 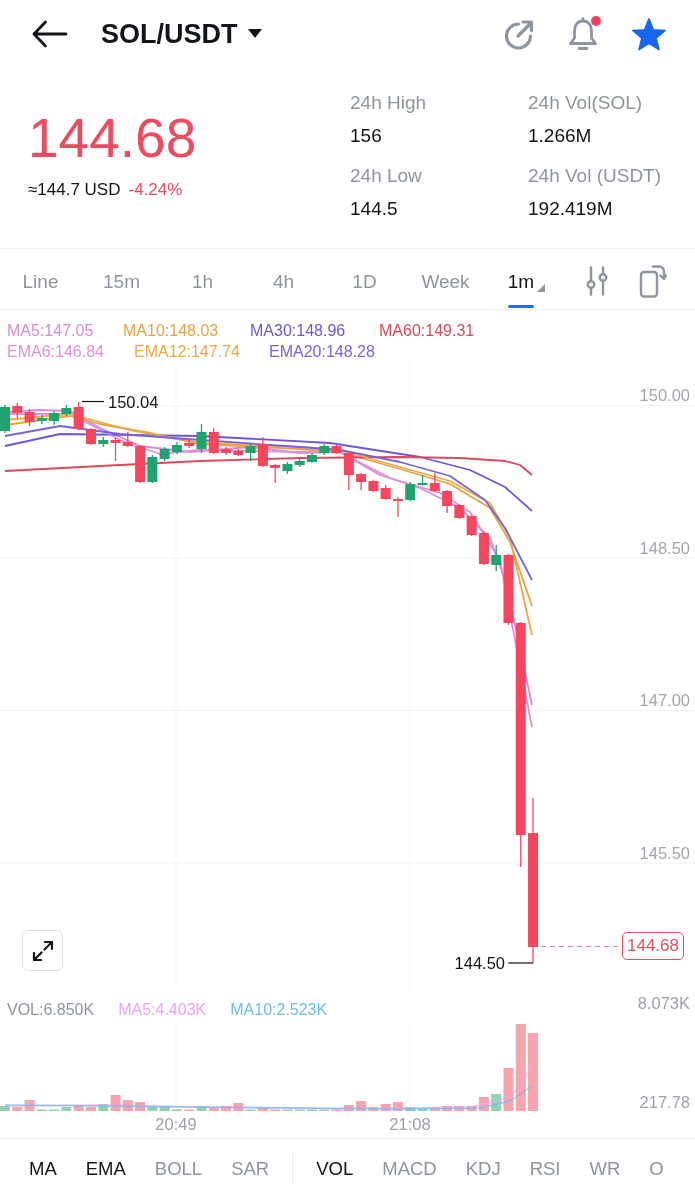 I want to click on stat-value: 156, so click(x=366, y=136).